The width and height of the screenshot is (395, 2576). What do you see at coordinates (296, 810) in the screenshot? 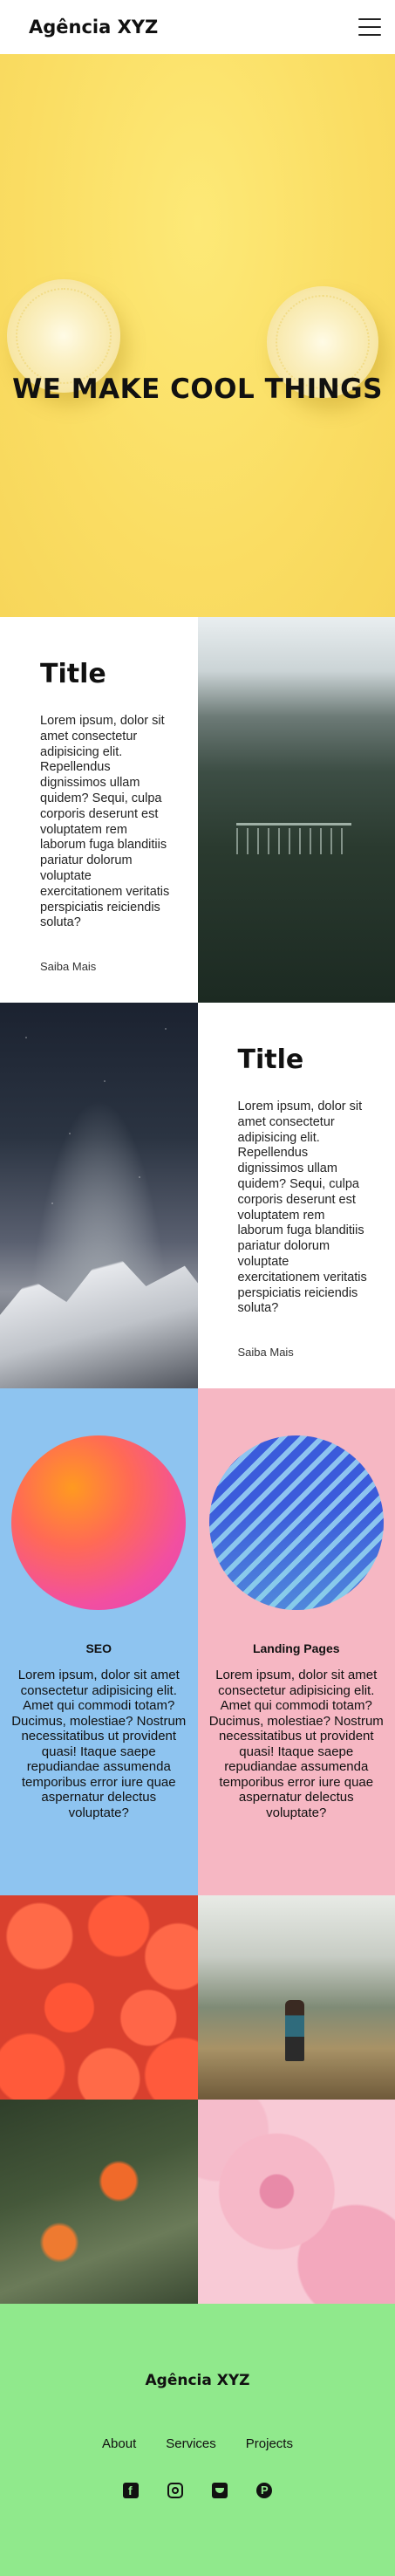
I see `forest-bridge-image` at bounding box center [296, 810].